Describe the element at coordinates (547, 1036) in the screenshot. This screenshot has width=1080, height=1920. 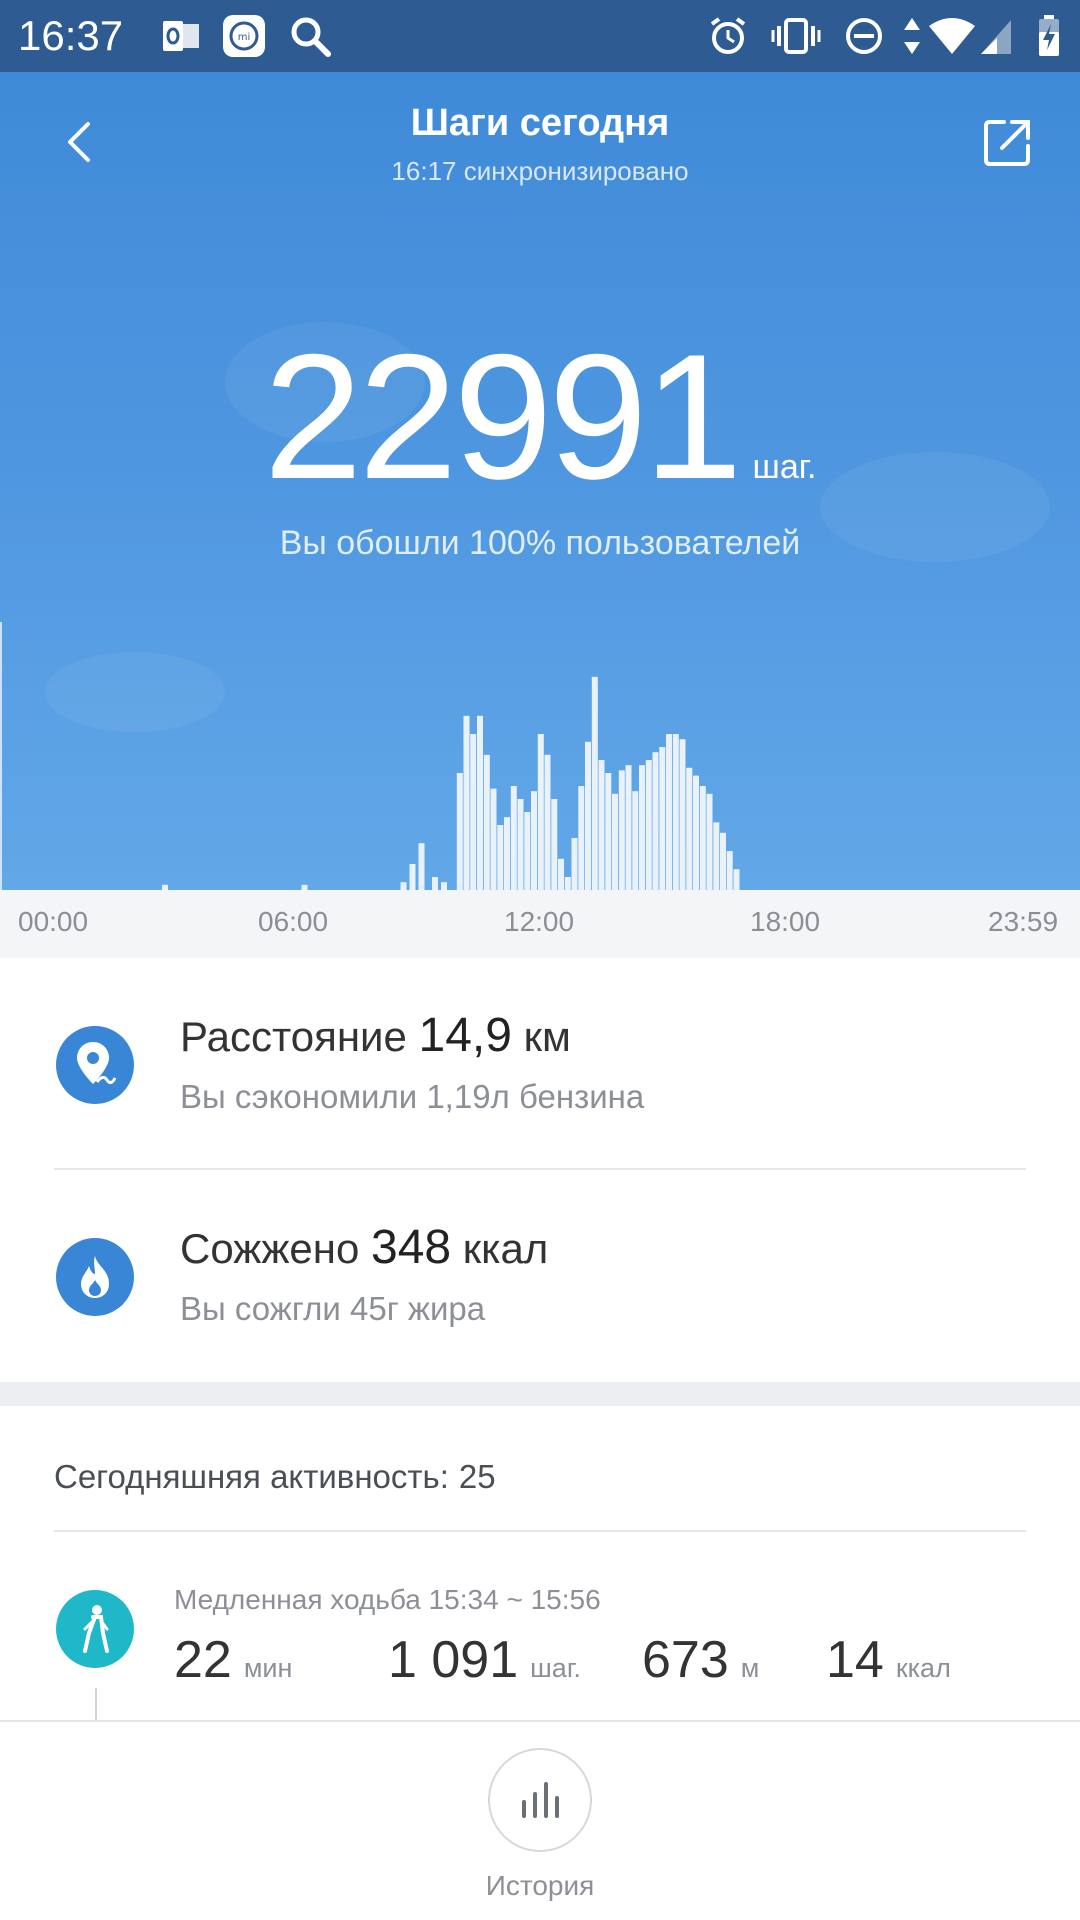
I see `distance-unit: км` at that location.